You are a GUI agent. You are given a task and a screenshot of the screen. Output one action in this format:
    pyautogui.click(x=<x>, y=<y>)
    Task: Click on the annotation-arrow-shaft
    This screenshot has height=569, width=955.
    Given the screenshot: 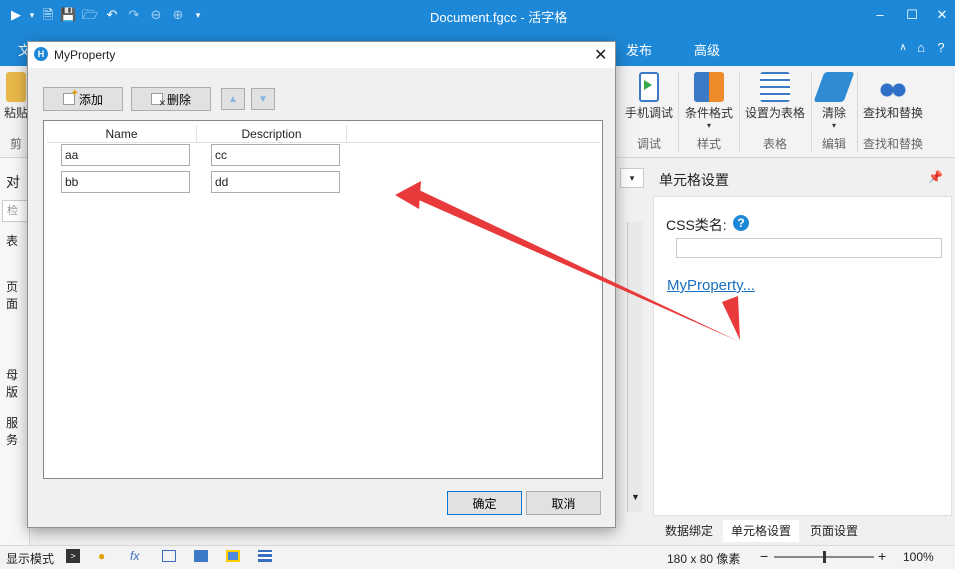 What is the action you would take?
    pyautogui.click(x=576, y=266)
    